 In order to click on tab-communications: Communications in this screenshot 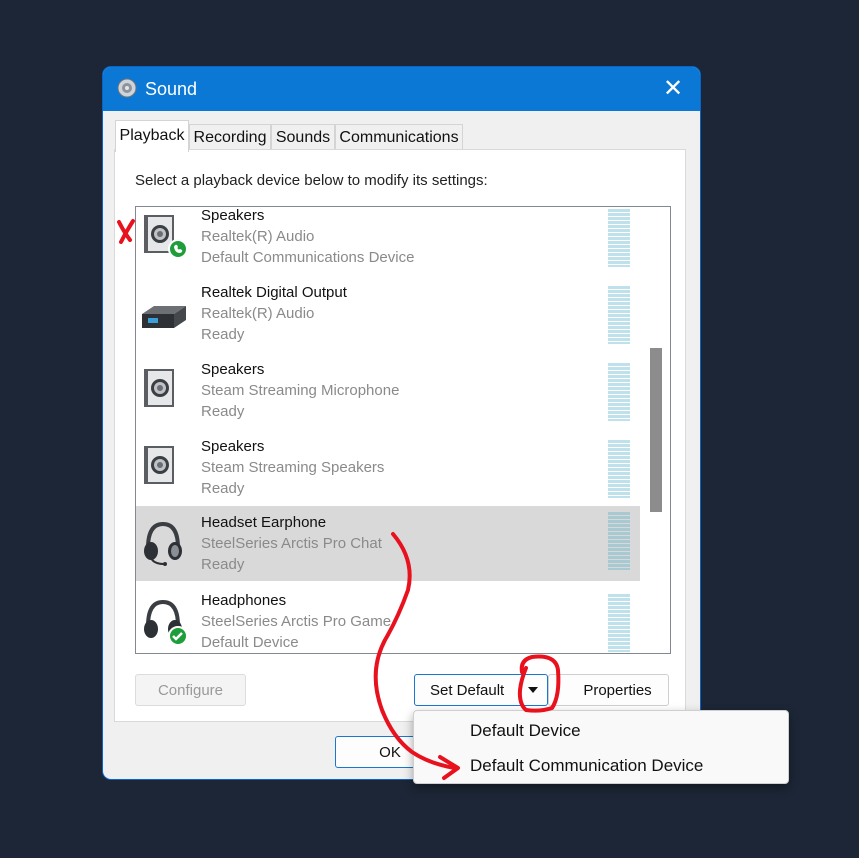, I will do `click(399, 137)`.